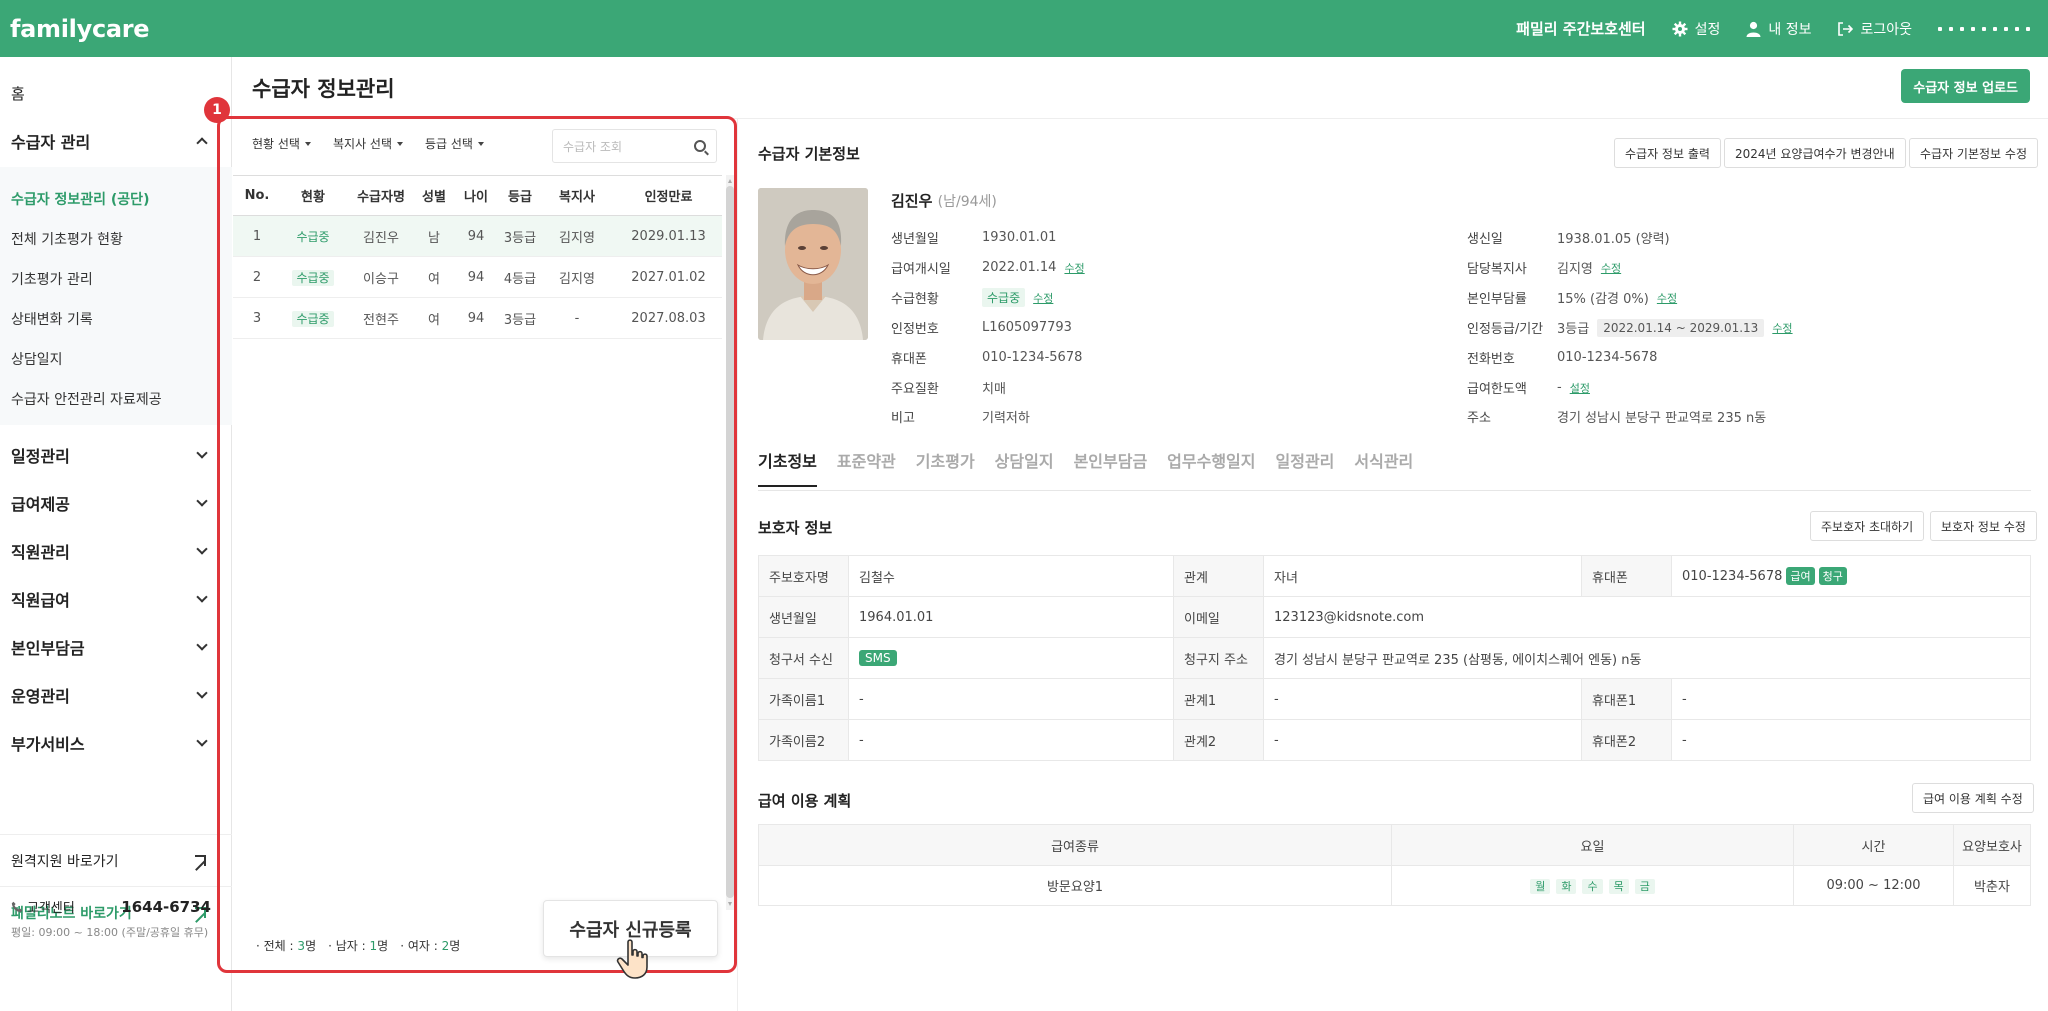 The image size is (2048, 1011). Describe the element at coordinates (202, 549) in the screenshot. I see `chevron-down-icon` at that location.